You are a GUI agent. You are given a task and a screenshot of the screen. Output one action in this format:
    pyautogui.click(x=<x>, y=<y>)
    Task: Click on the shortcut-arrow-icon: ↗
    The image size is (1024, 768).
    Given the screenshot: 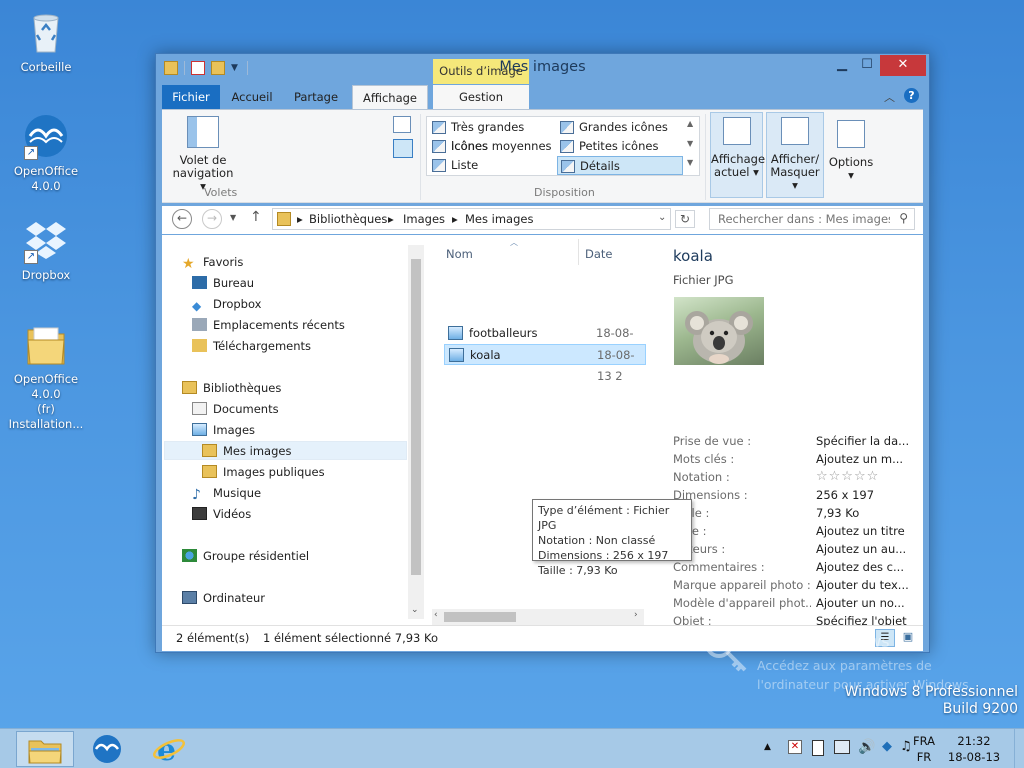 What is the action you would take?
    pyautogui.click(x=31, y=257)
    